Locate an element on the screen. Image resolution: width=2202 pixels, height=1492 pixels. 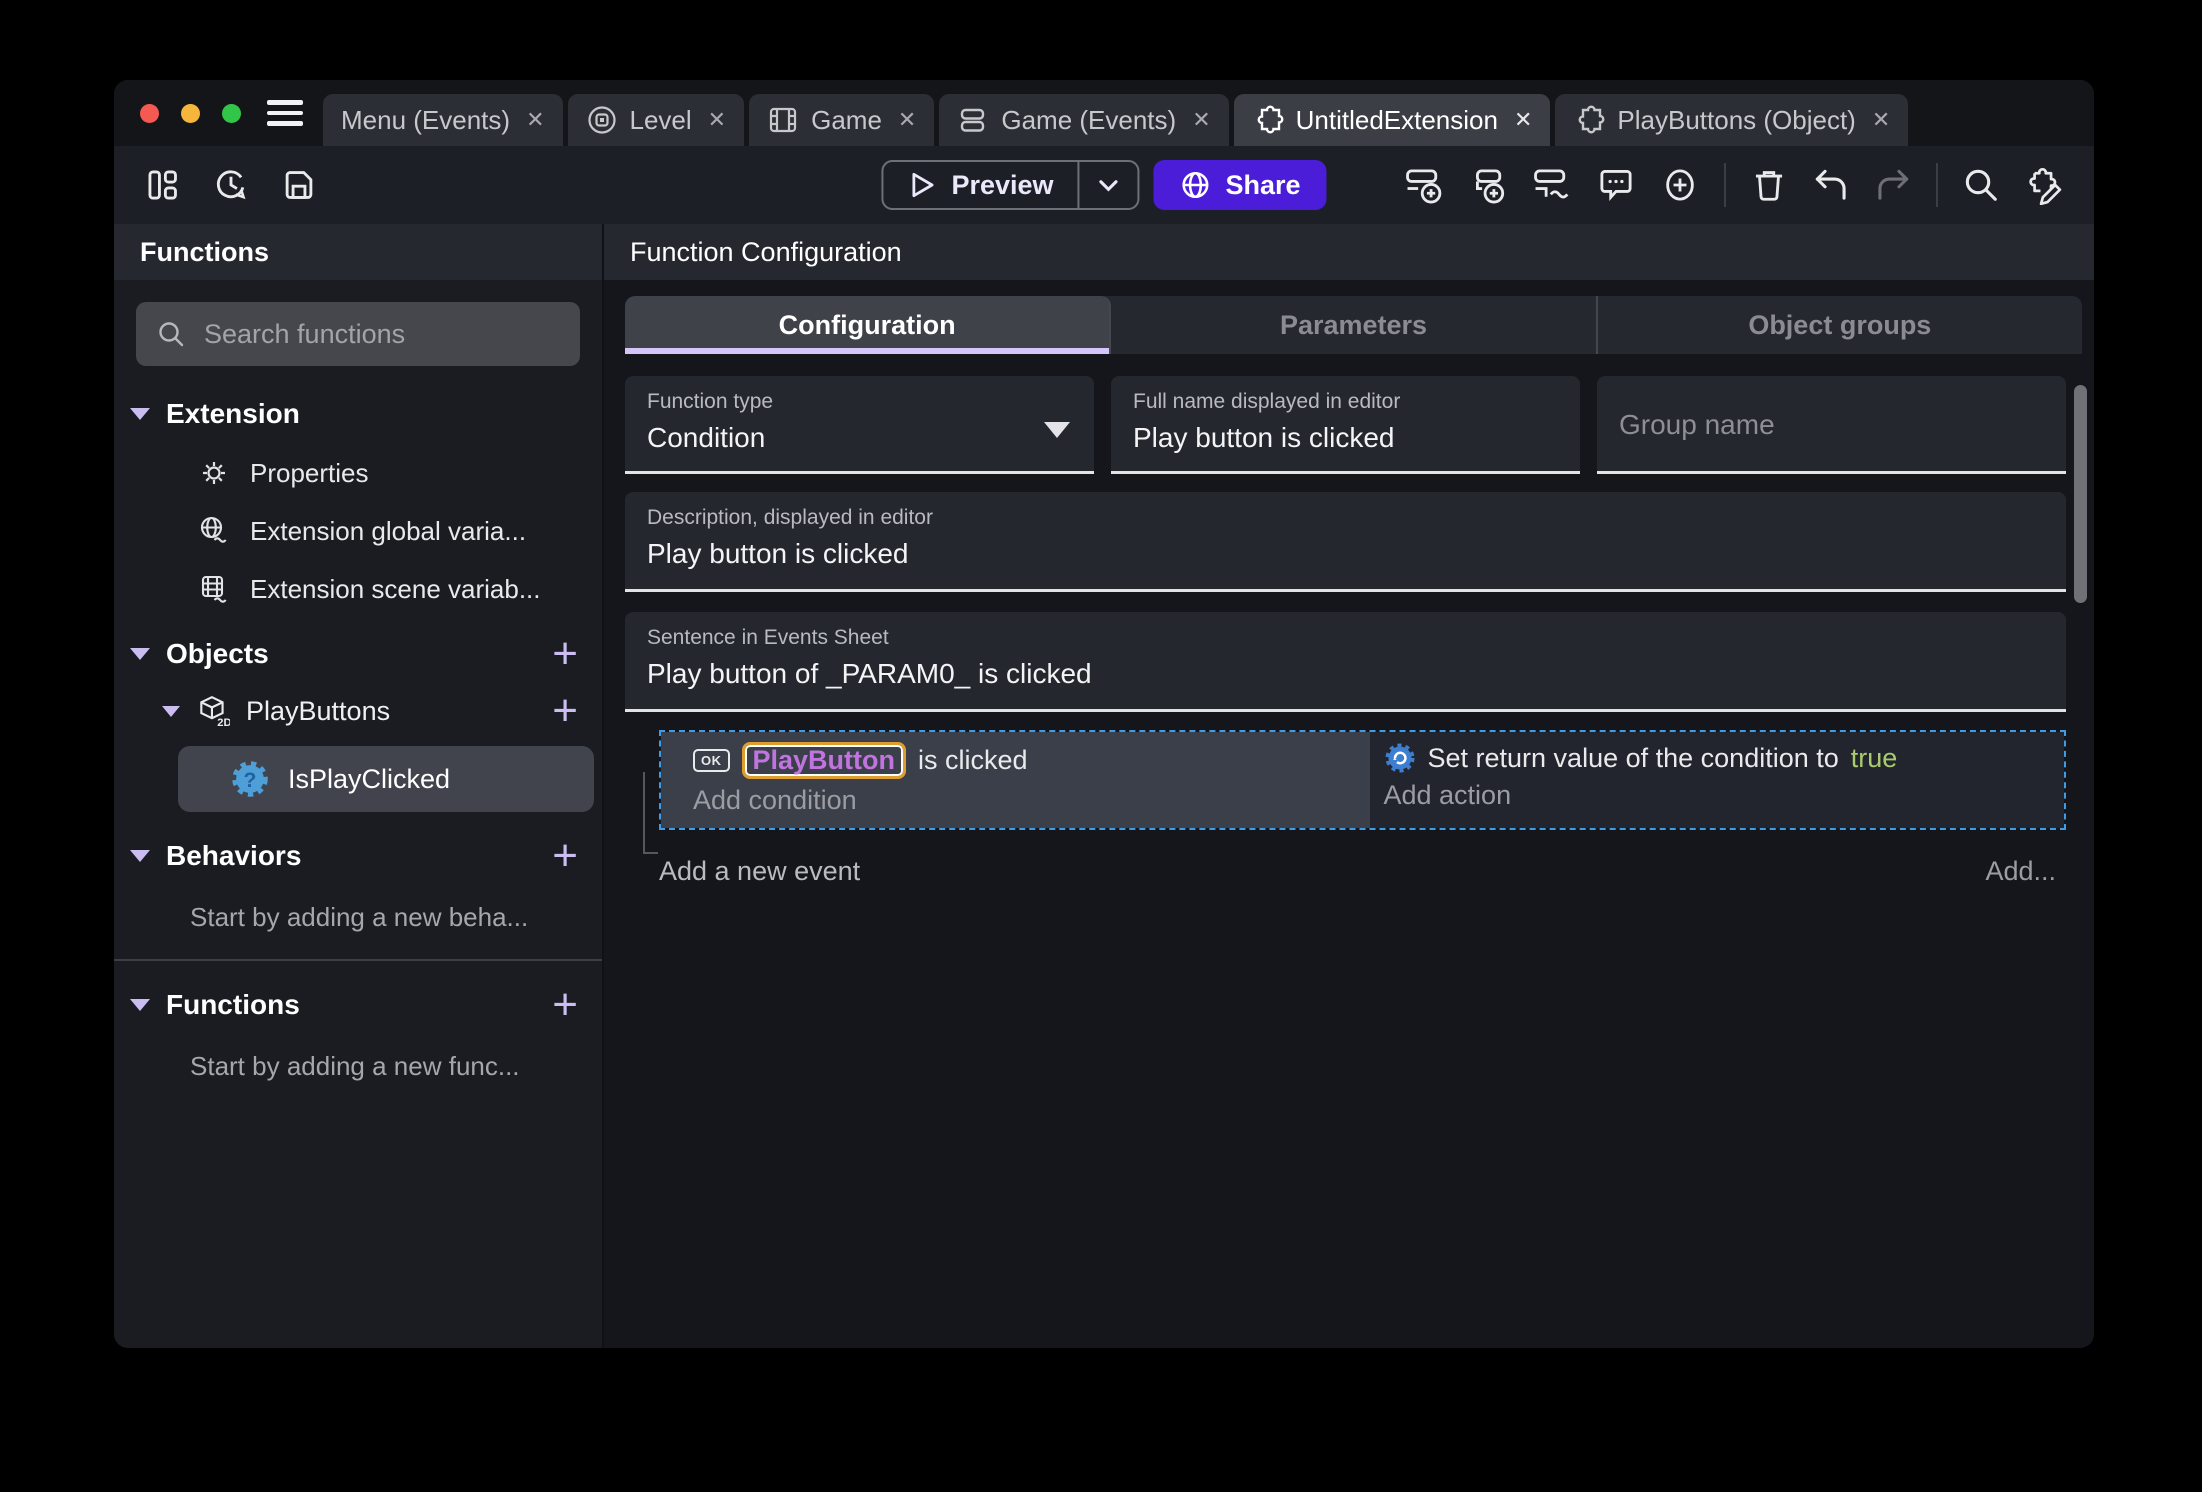
redo-icon is located at coordinates (1893, 185).